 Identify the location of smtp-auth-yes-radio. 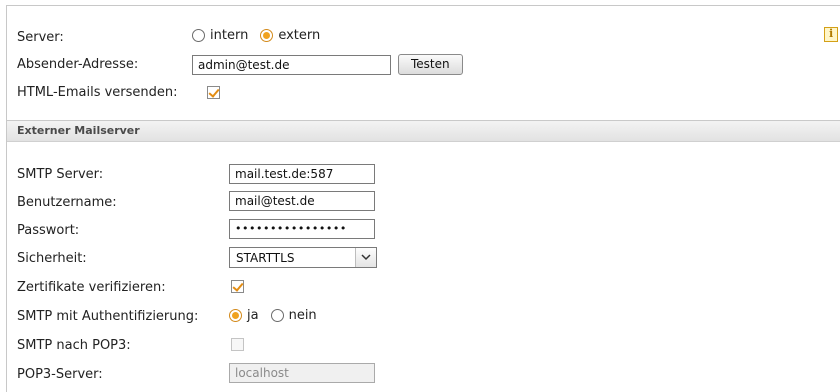
(235, 315).